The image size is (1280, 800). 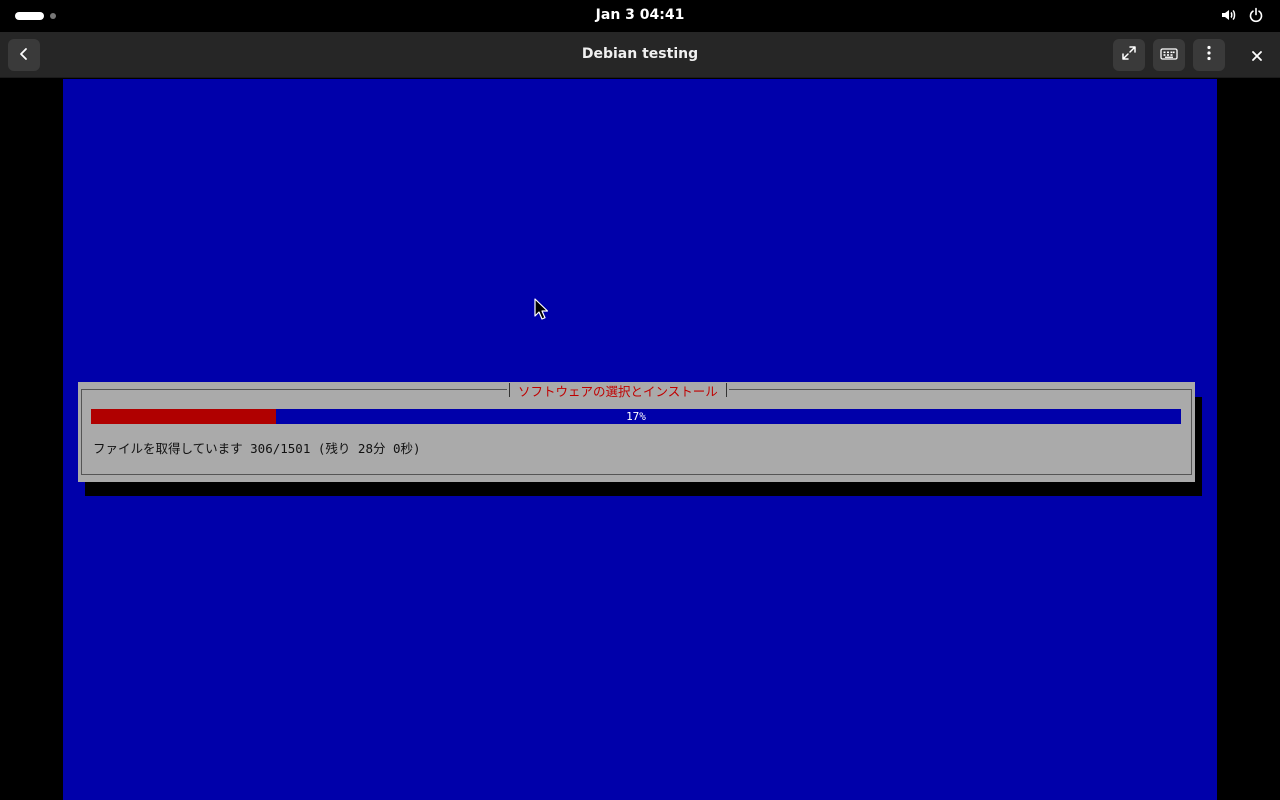 What do you see at coordinates (1242, 15) in the screenshot?
I see `system-status-area` at bounding box center [1242, 15].